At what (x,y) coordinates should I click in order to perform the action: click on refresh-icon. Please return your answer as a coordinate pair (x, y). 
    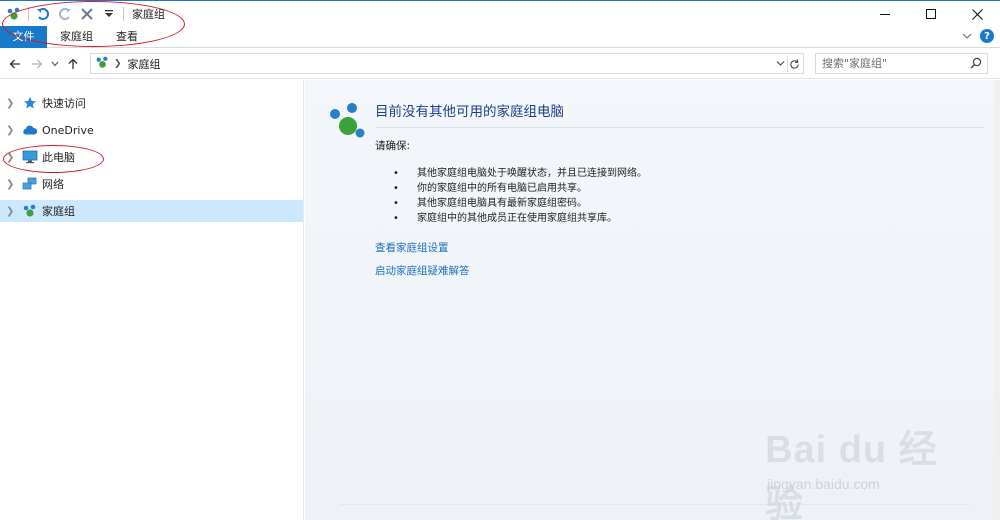
    Looking at the image, I should click on (794, 63).